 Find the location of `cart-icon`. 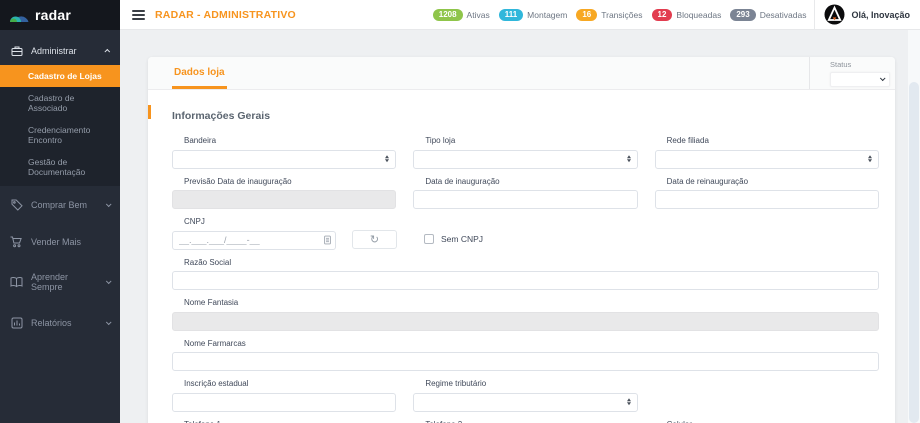

cart-icon is located at coordinates (16, 241).